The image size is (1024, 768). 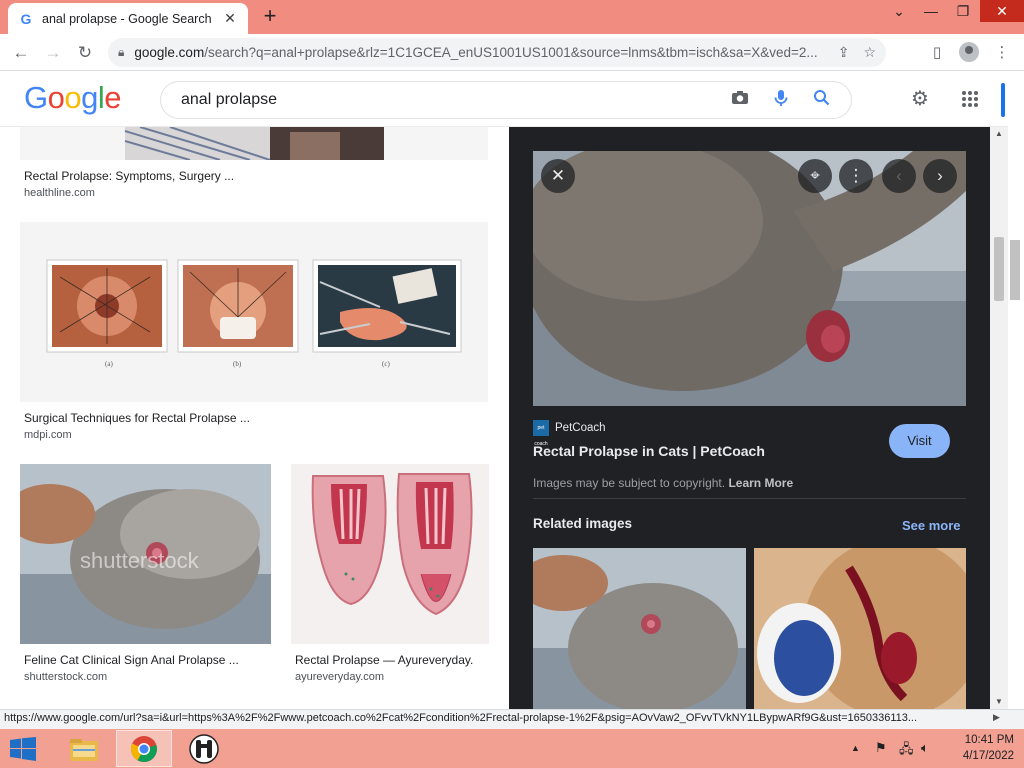 What do you see at coordinates (899, 176) in the screenshot?
I see `previous-image-icon: ‹` at bounding box center [899, 176].